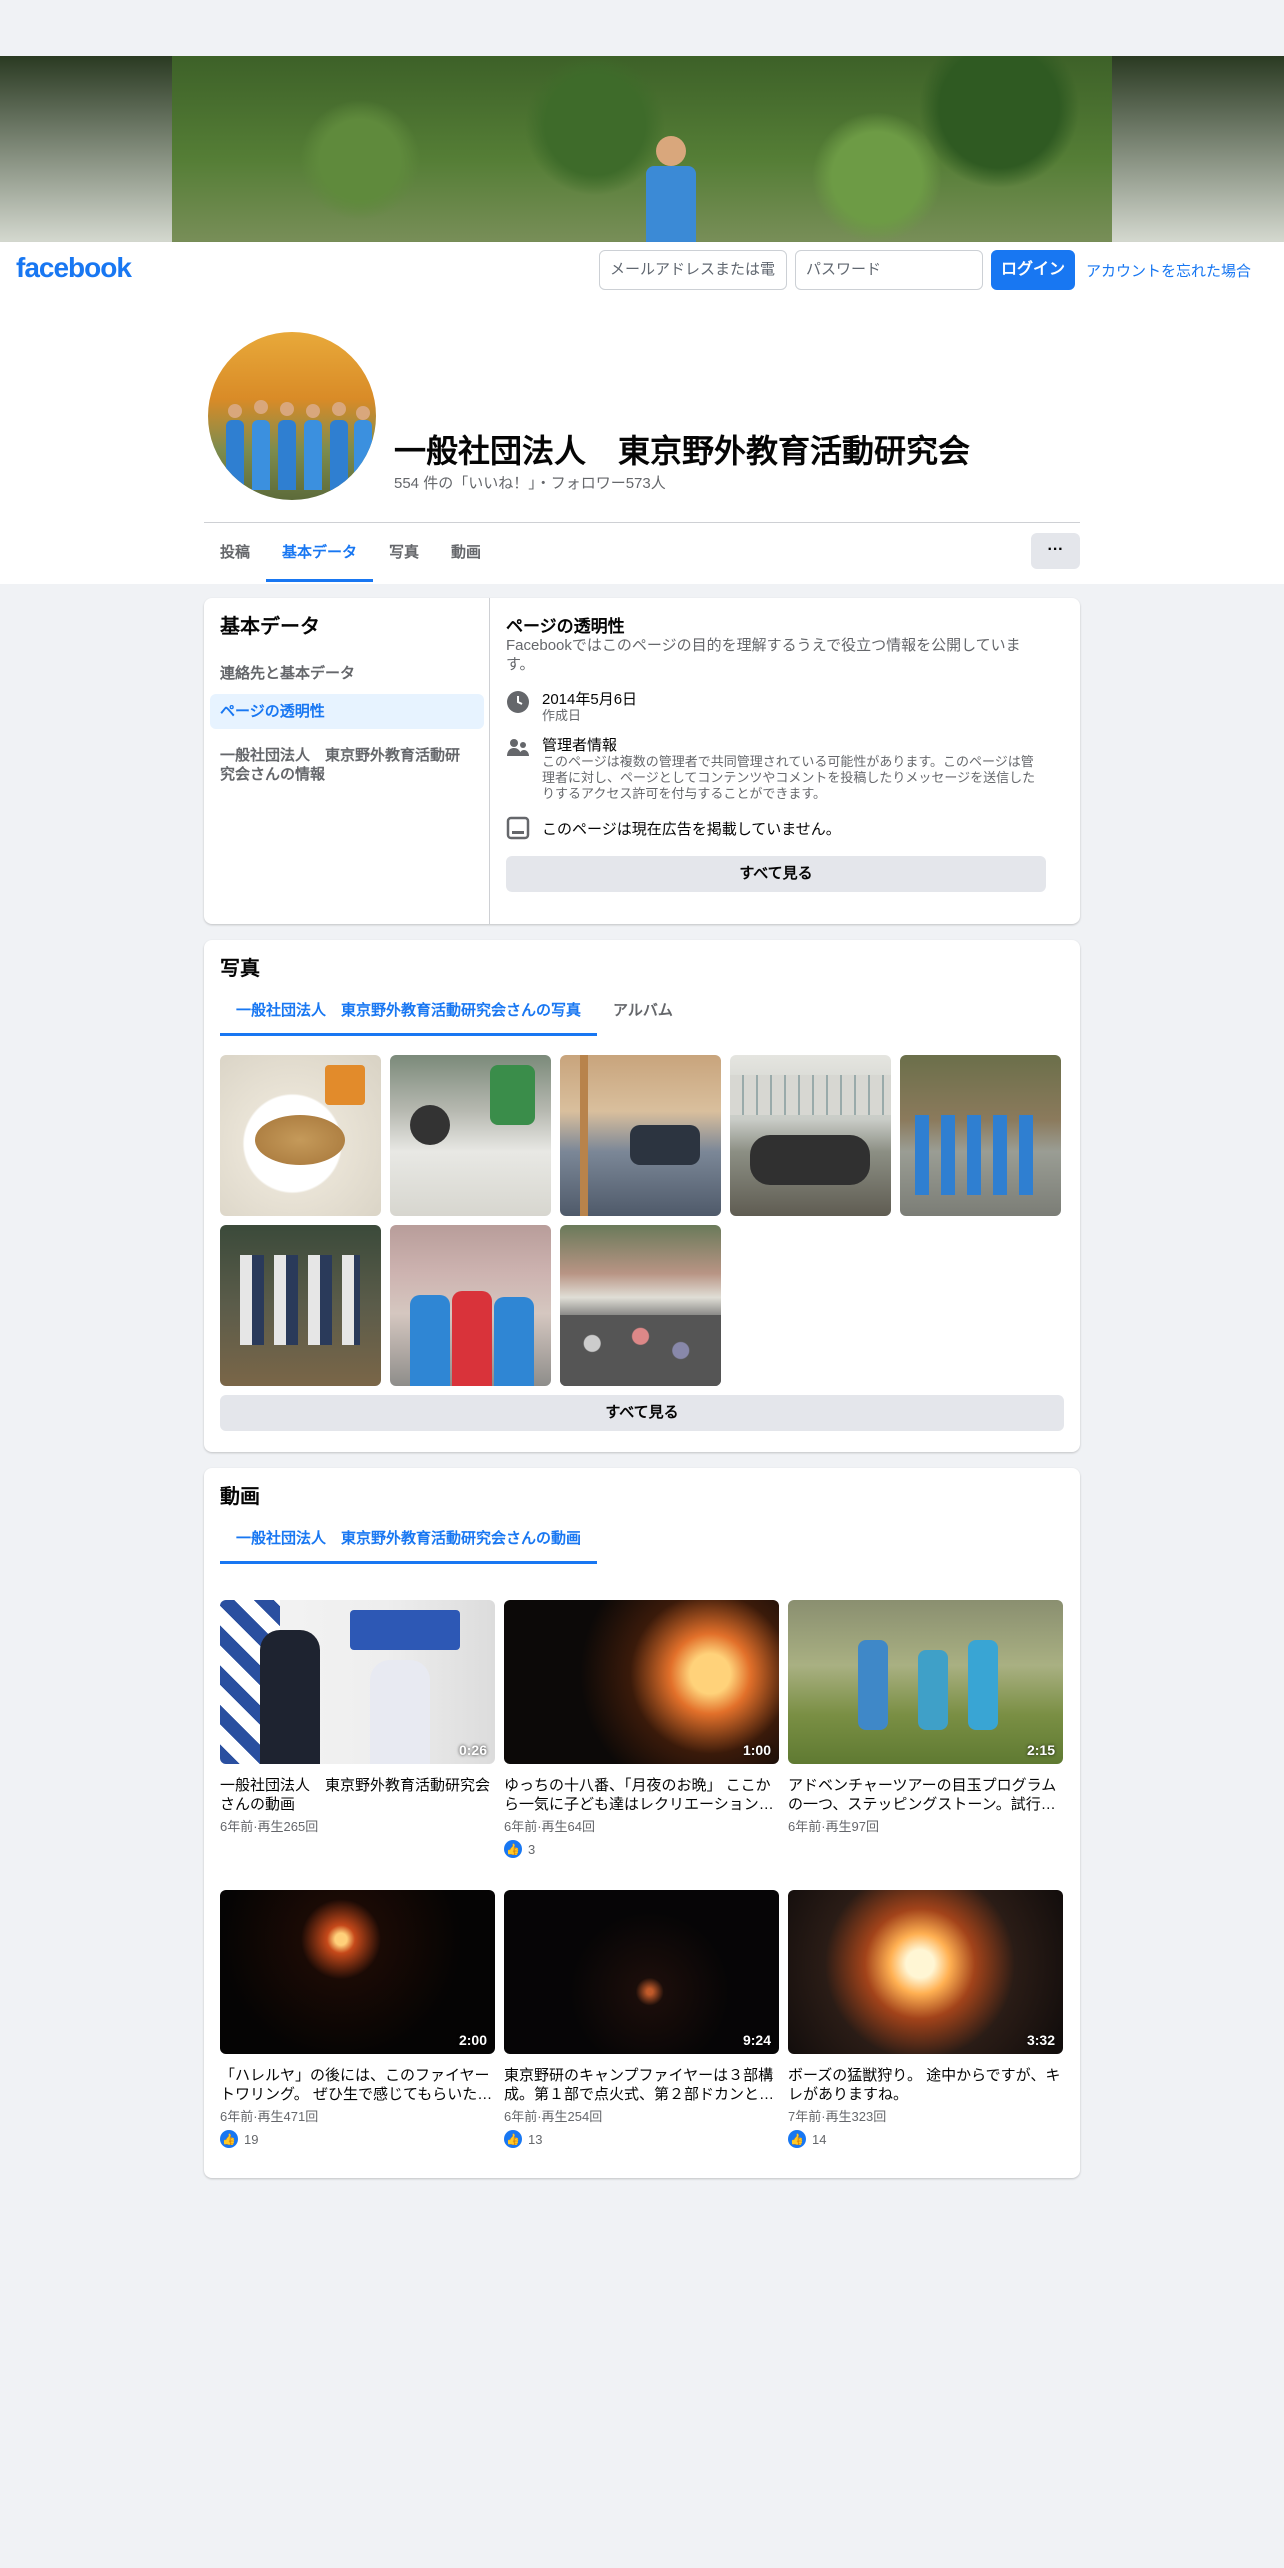 The image size is (1284, 2568). What do you see at coordinates (518, 828) in the screenshot?
I see `ads-icon` at bounding box center [518, 828].